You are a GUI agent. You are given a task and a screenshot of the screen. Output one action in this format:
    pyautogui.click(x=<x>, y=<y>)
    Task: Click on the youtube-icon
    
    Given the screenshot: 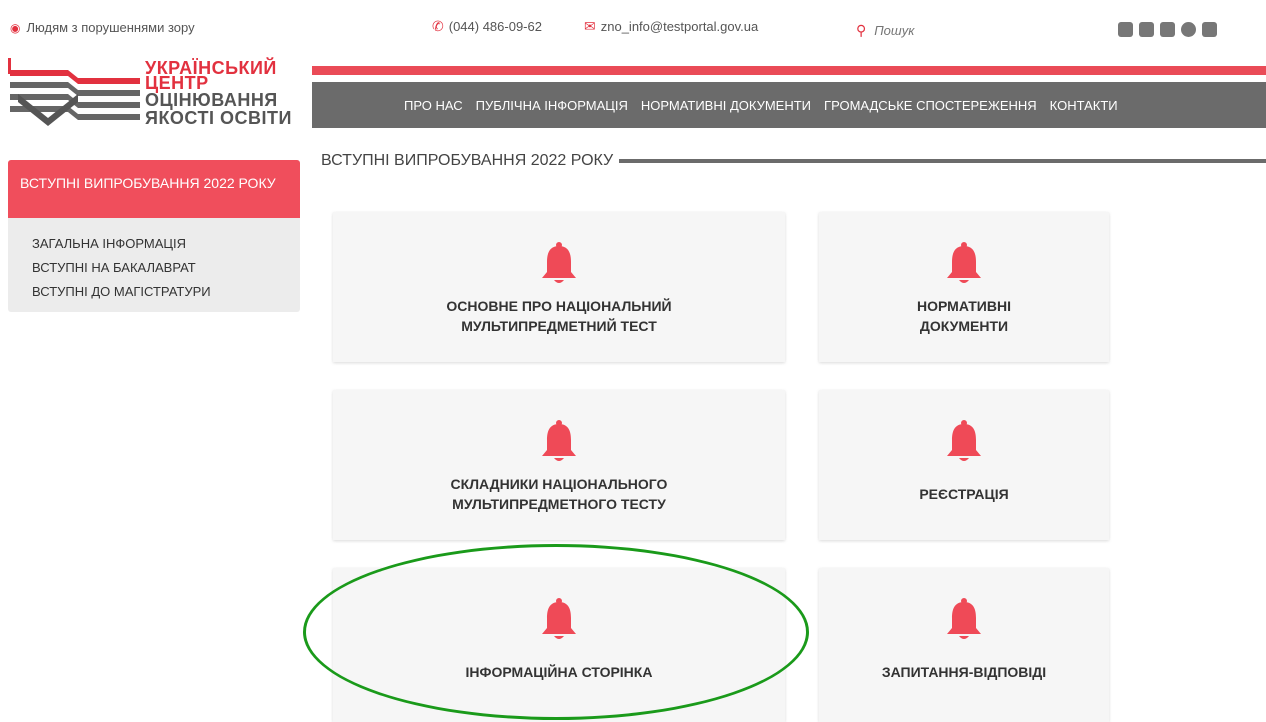 What is the action you would take?
    pyautogui.click(x=1209, y=29)
    